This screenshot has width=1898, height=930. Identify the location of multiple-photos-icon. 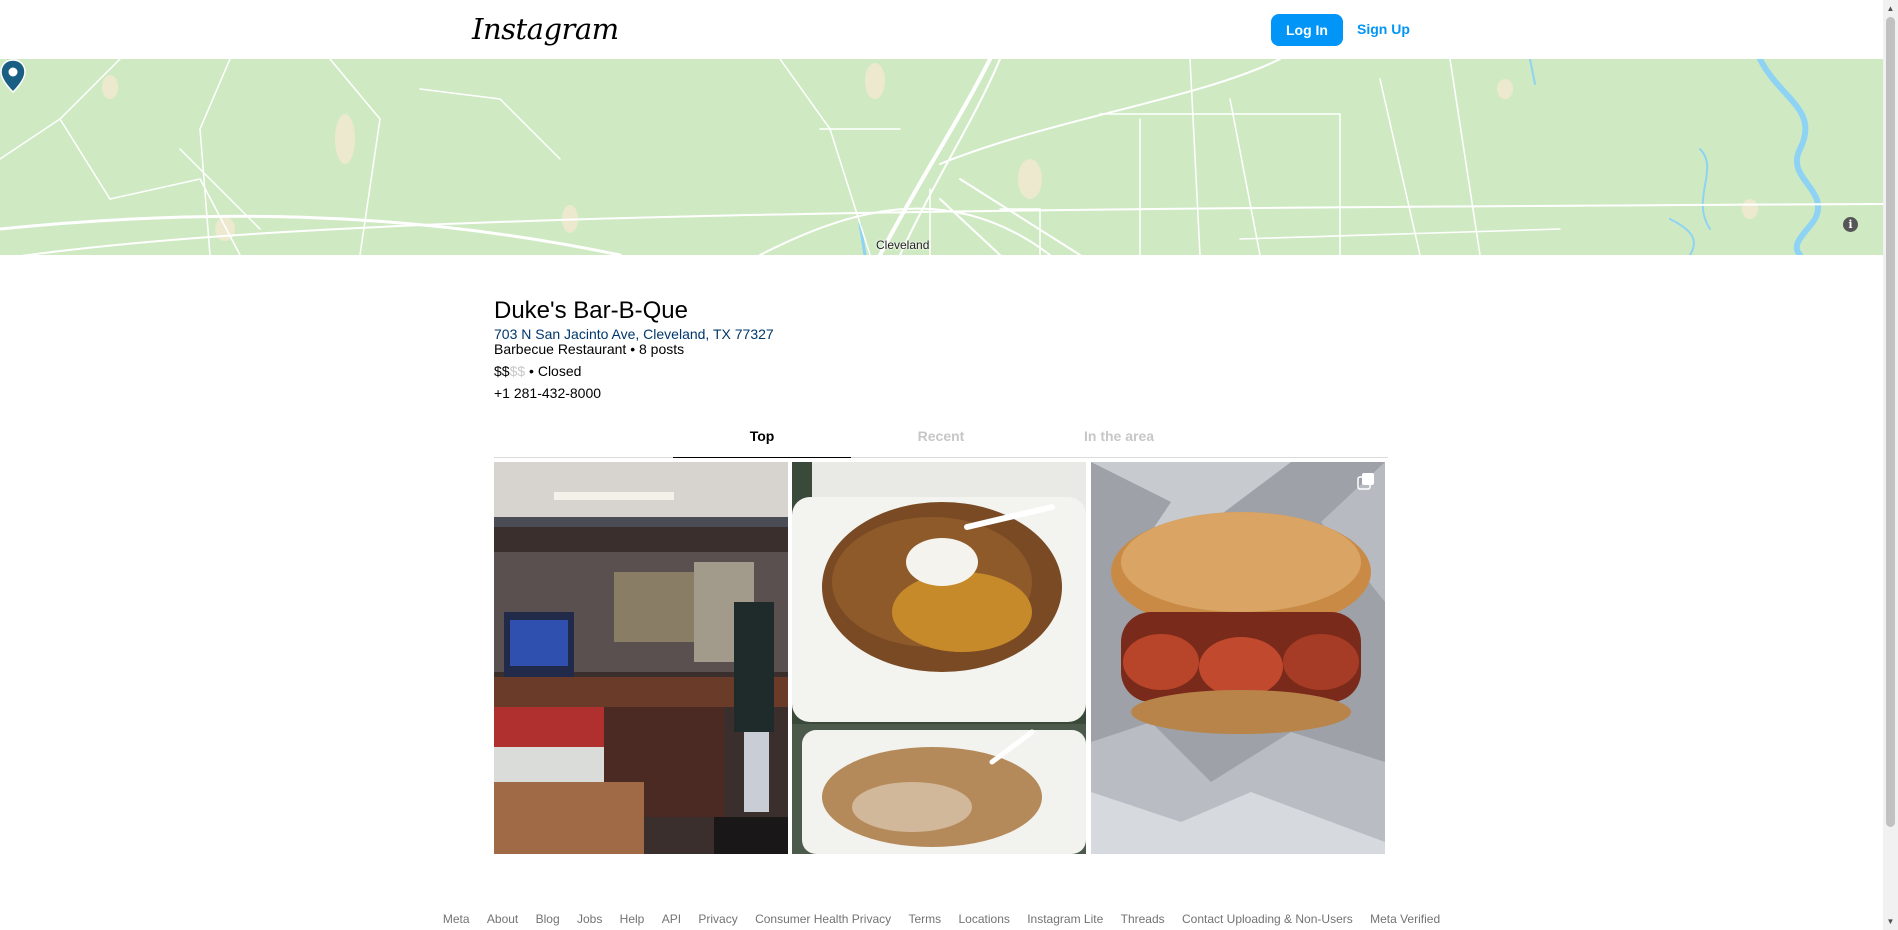
(1365, 481).